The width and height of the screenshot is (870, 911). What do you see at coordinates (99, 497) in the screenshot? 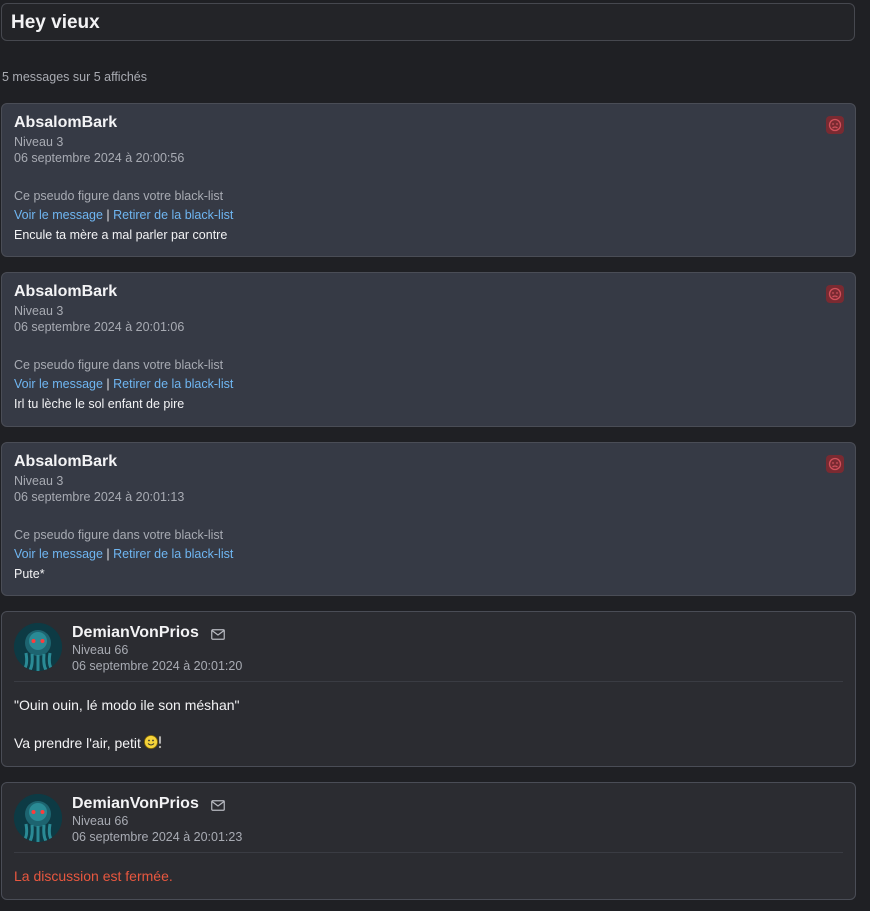
I see `post-date: 06 septembre 2024 à 20:01:13` at bounding box center [99, 497].